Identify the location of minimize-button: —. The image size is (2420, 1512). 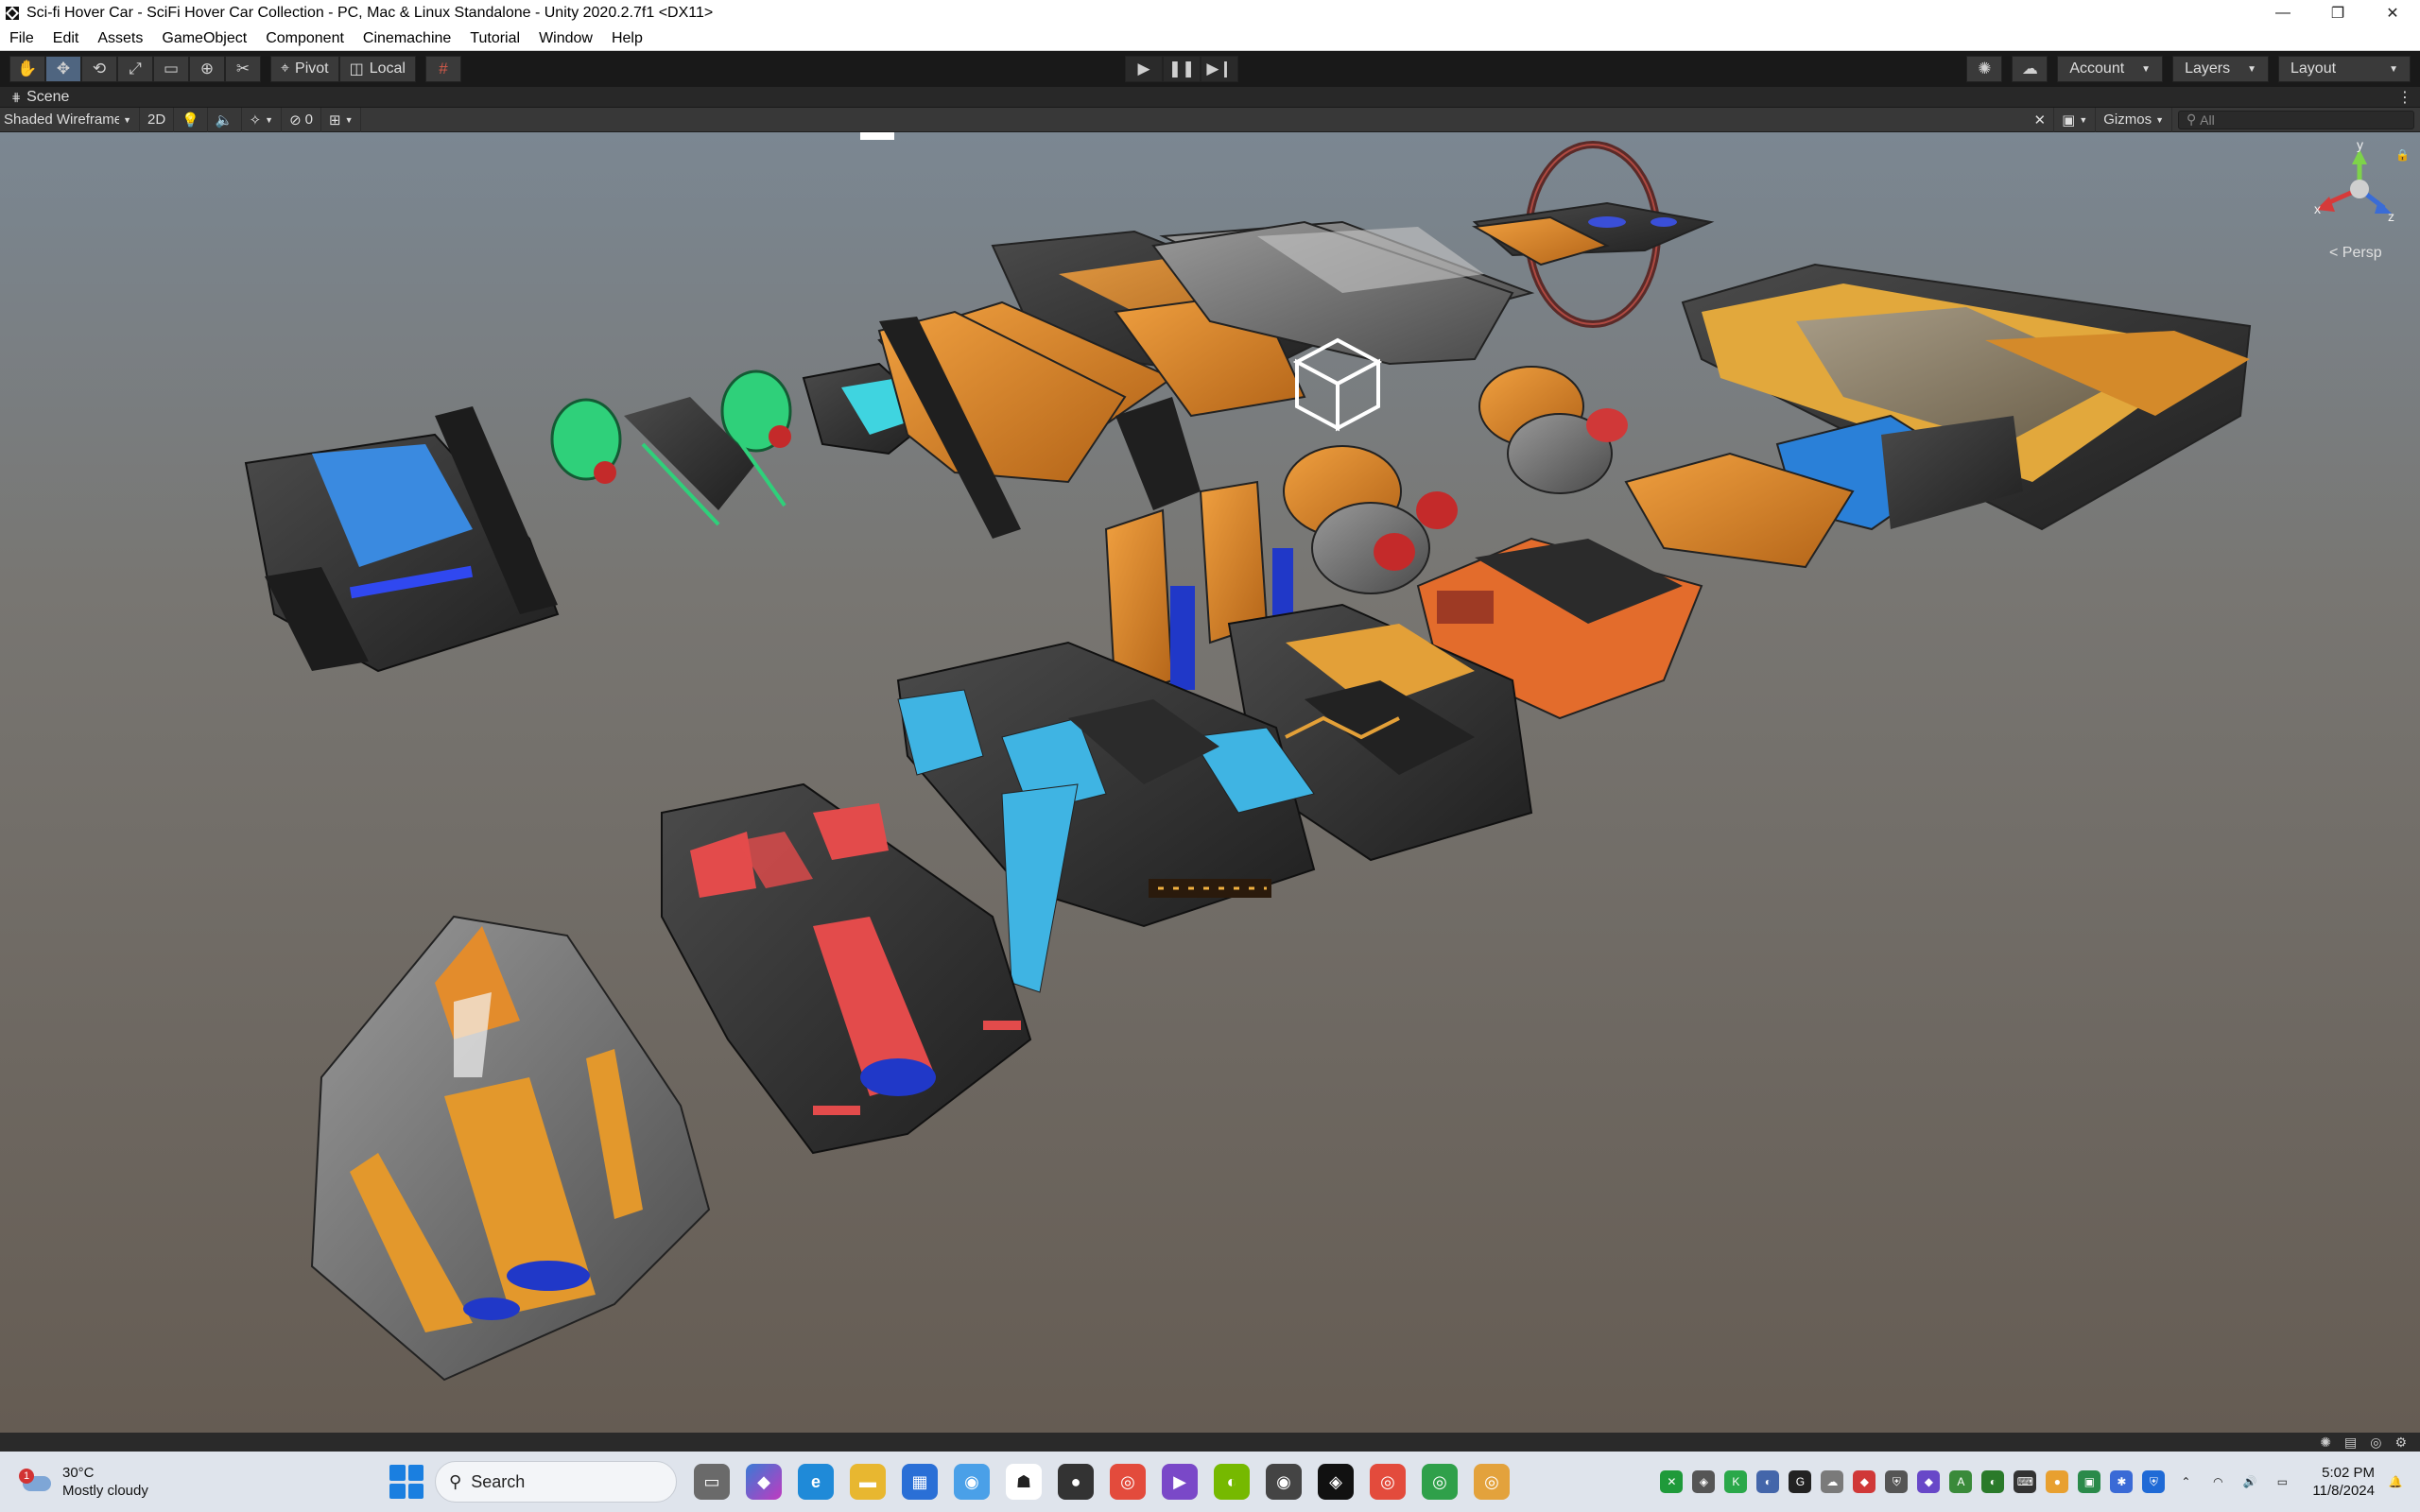
(2283, 13).